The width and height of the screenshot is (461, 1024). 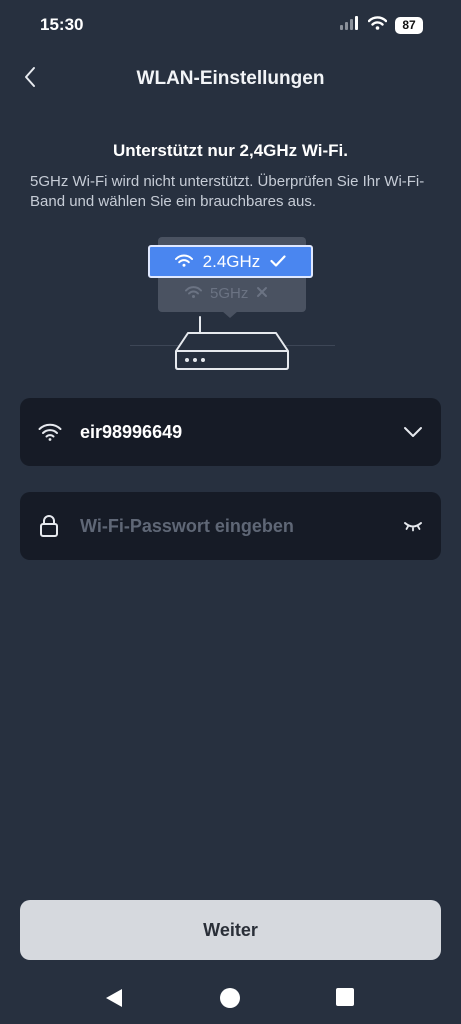 I want to click on router-icon, so click(x=232, y=345).